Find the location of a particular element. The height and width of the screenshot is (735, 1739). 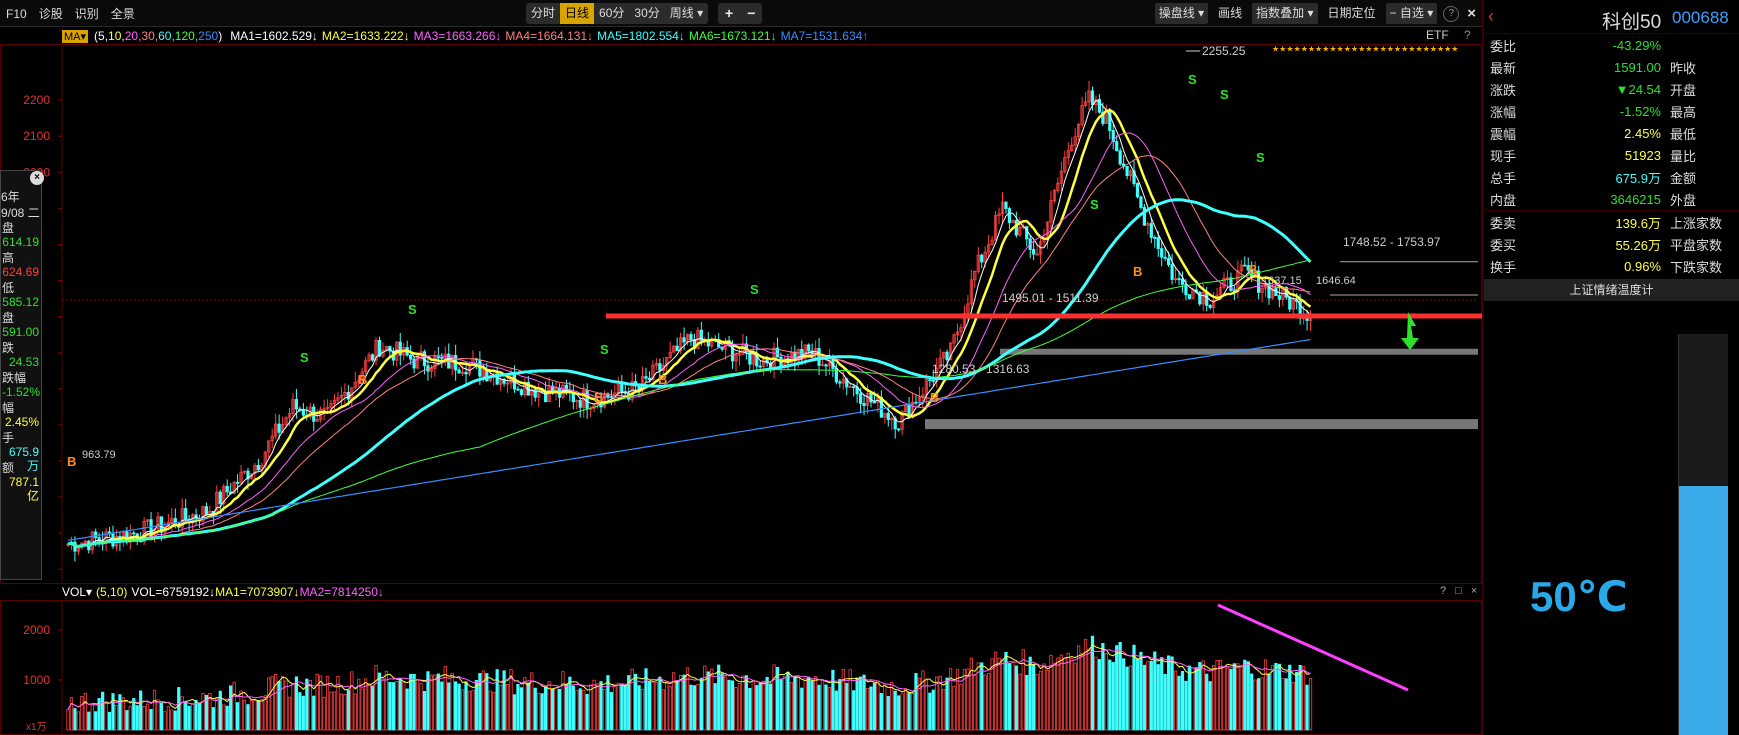

chart-help-icon: ? is located at coordinates (1467, 35).